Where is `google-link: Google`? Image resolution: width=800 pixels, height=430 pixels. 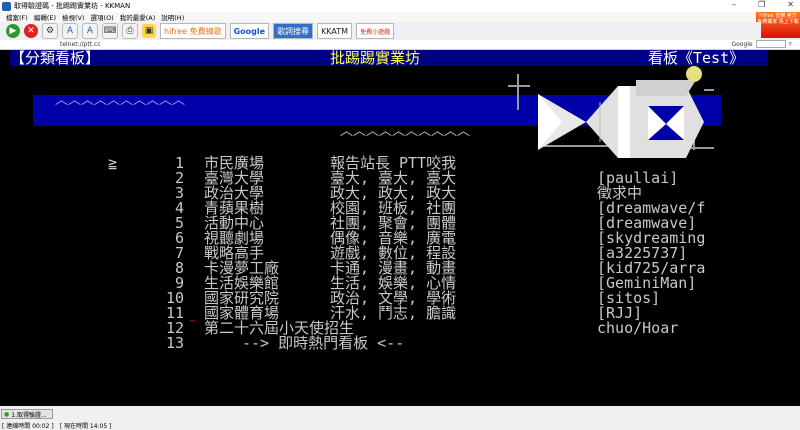
google-link: Google is located at coordinates (249, 31).